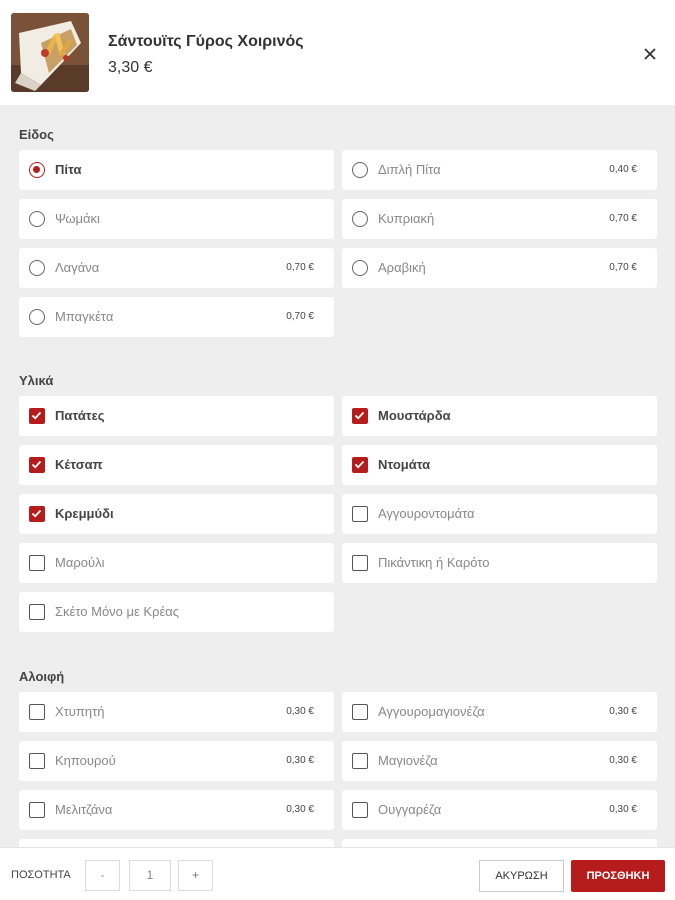 The height and width of the screenshot is (900, 675). Describe the element at coordinates (37, 170) in the screenshot. I see `radio-selected-icon` at that location.